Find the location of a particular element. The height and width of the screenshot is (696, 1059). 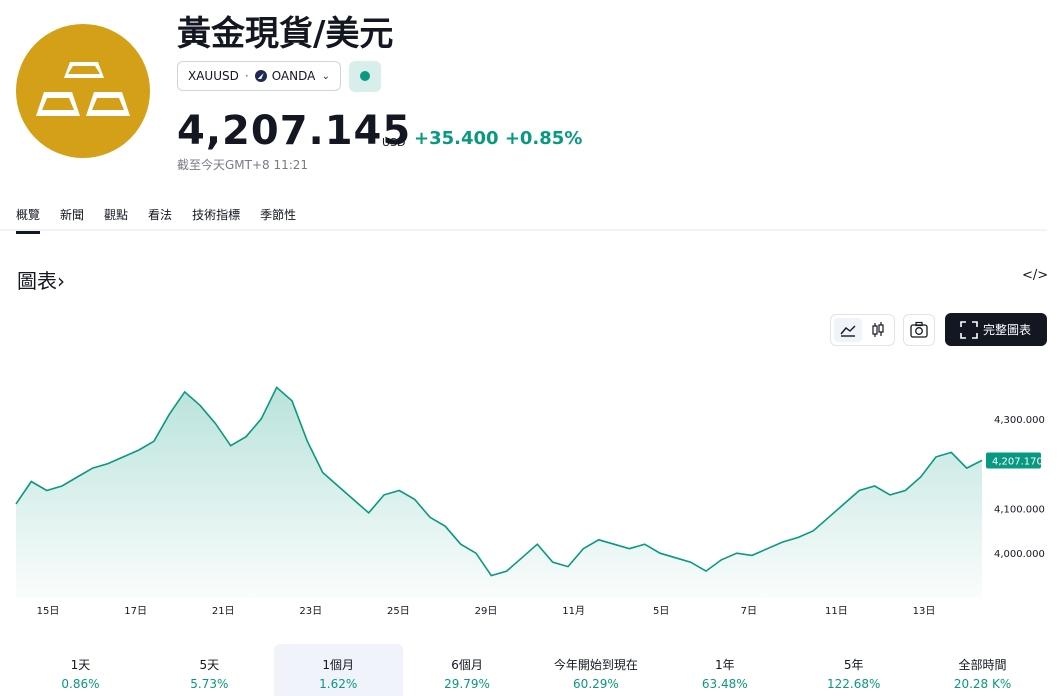

period-perf: 29.79% is located at coordinates (467, 684).